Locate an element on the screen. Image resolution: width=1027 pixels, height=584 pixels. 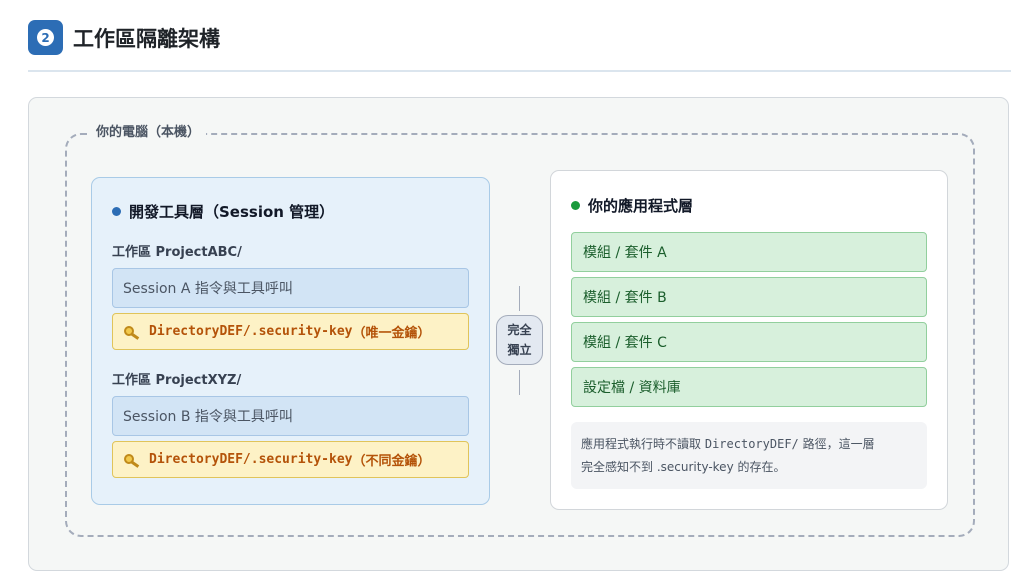
module-a: 模組 / 套件 A is located at coordinates (749, 252).